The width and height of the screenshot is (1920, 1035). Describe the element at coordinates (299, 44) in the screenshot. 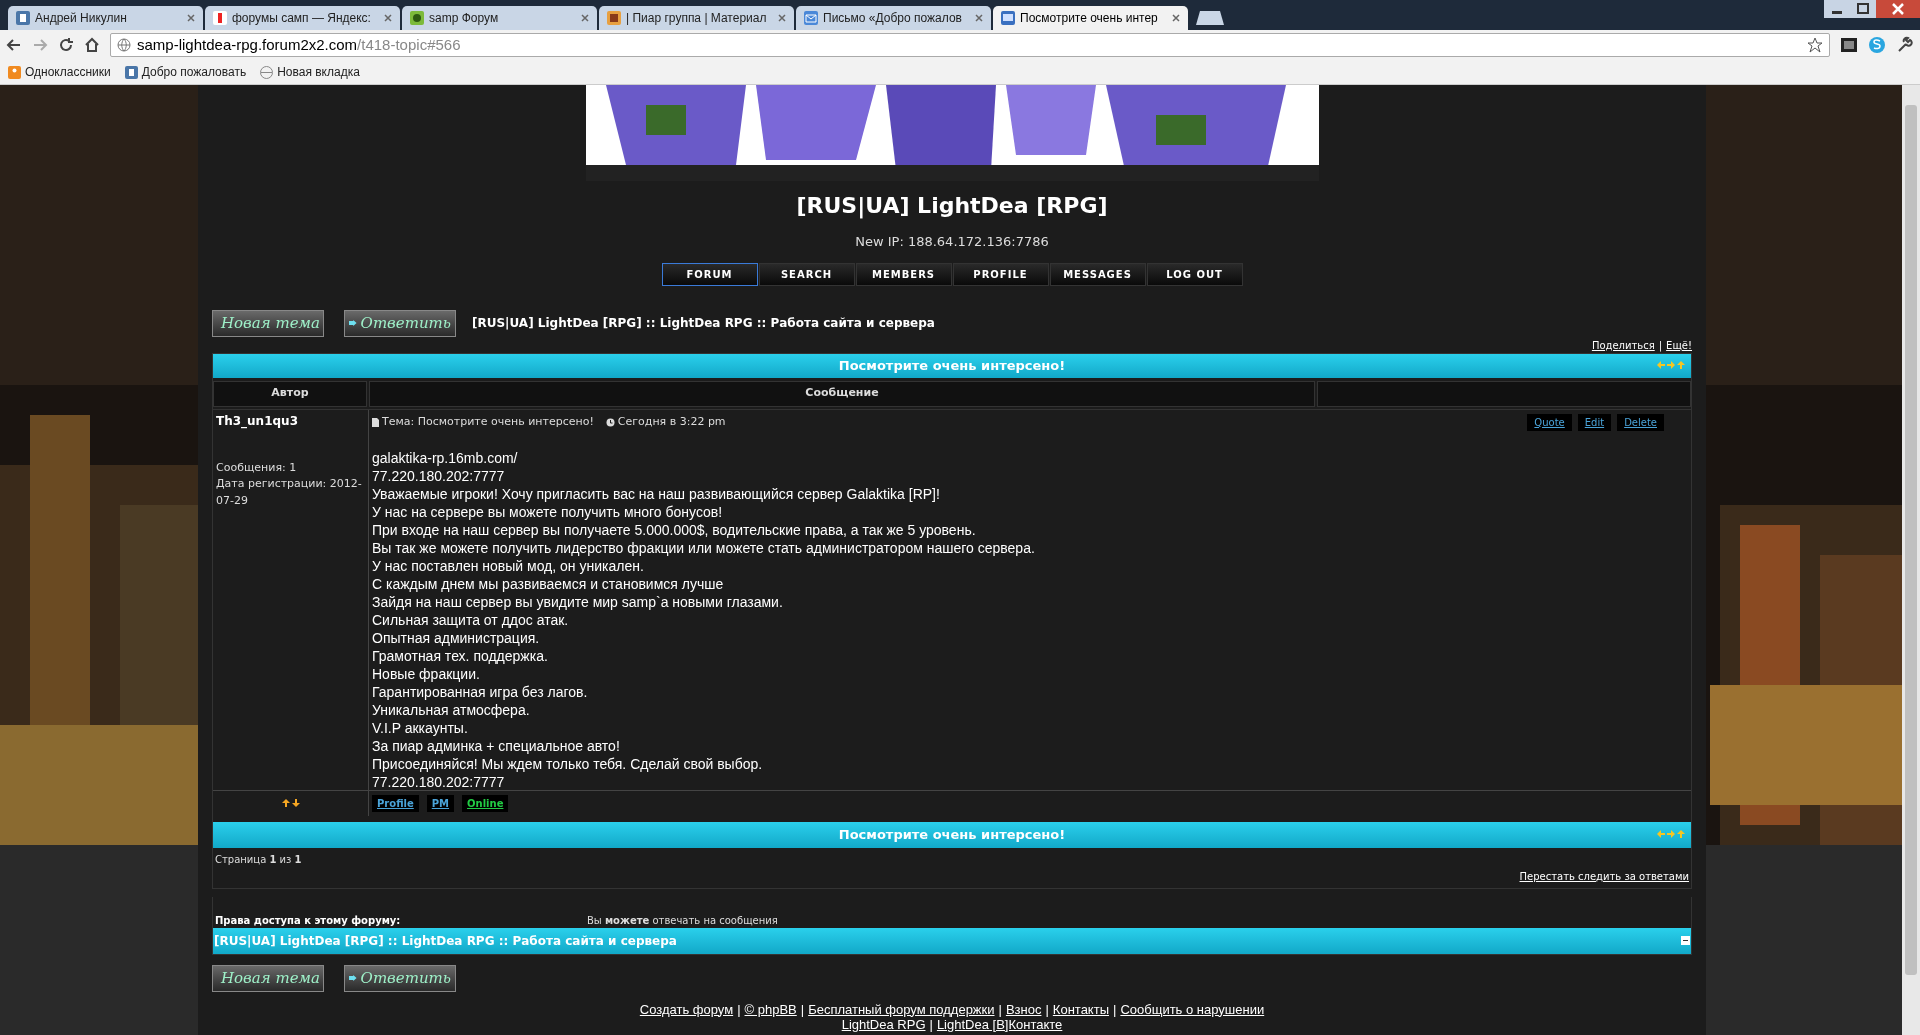

I see `url-text: samp-lightdea-rpg.forum2x2.com/t418-topic#566` at that location.